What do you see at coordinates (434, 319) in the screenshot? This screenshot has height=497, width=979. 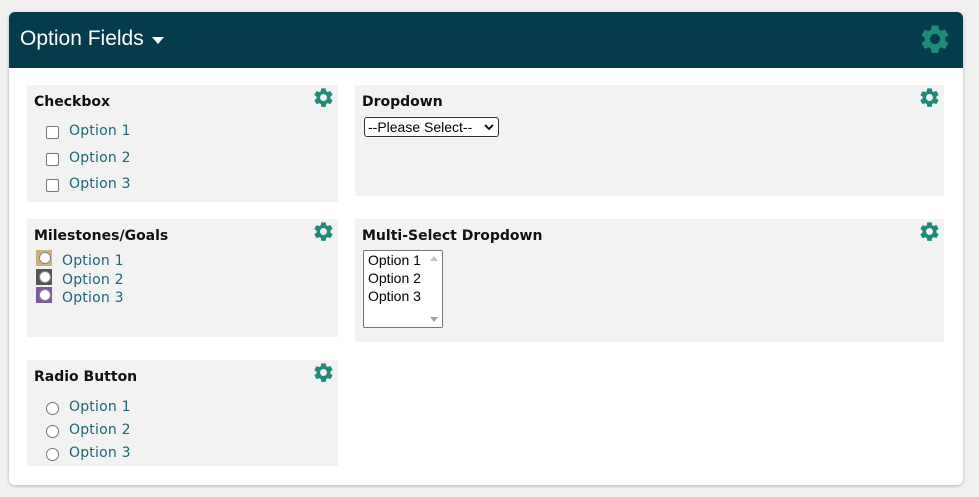 I see `scroll-down-icon` at bounding box center [434, 319].